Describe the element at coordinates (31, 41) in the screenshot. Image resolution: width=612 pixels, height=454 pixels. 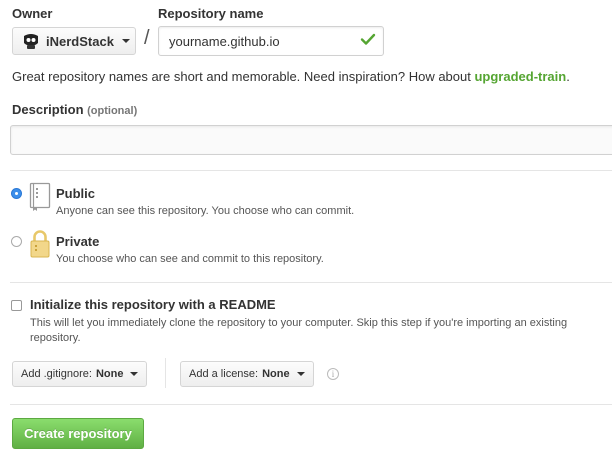
I see `avatar` at that location.